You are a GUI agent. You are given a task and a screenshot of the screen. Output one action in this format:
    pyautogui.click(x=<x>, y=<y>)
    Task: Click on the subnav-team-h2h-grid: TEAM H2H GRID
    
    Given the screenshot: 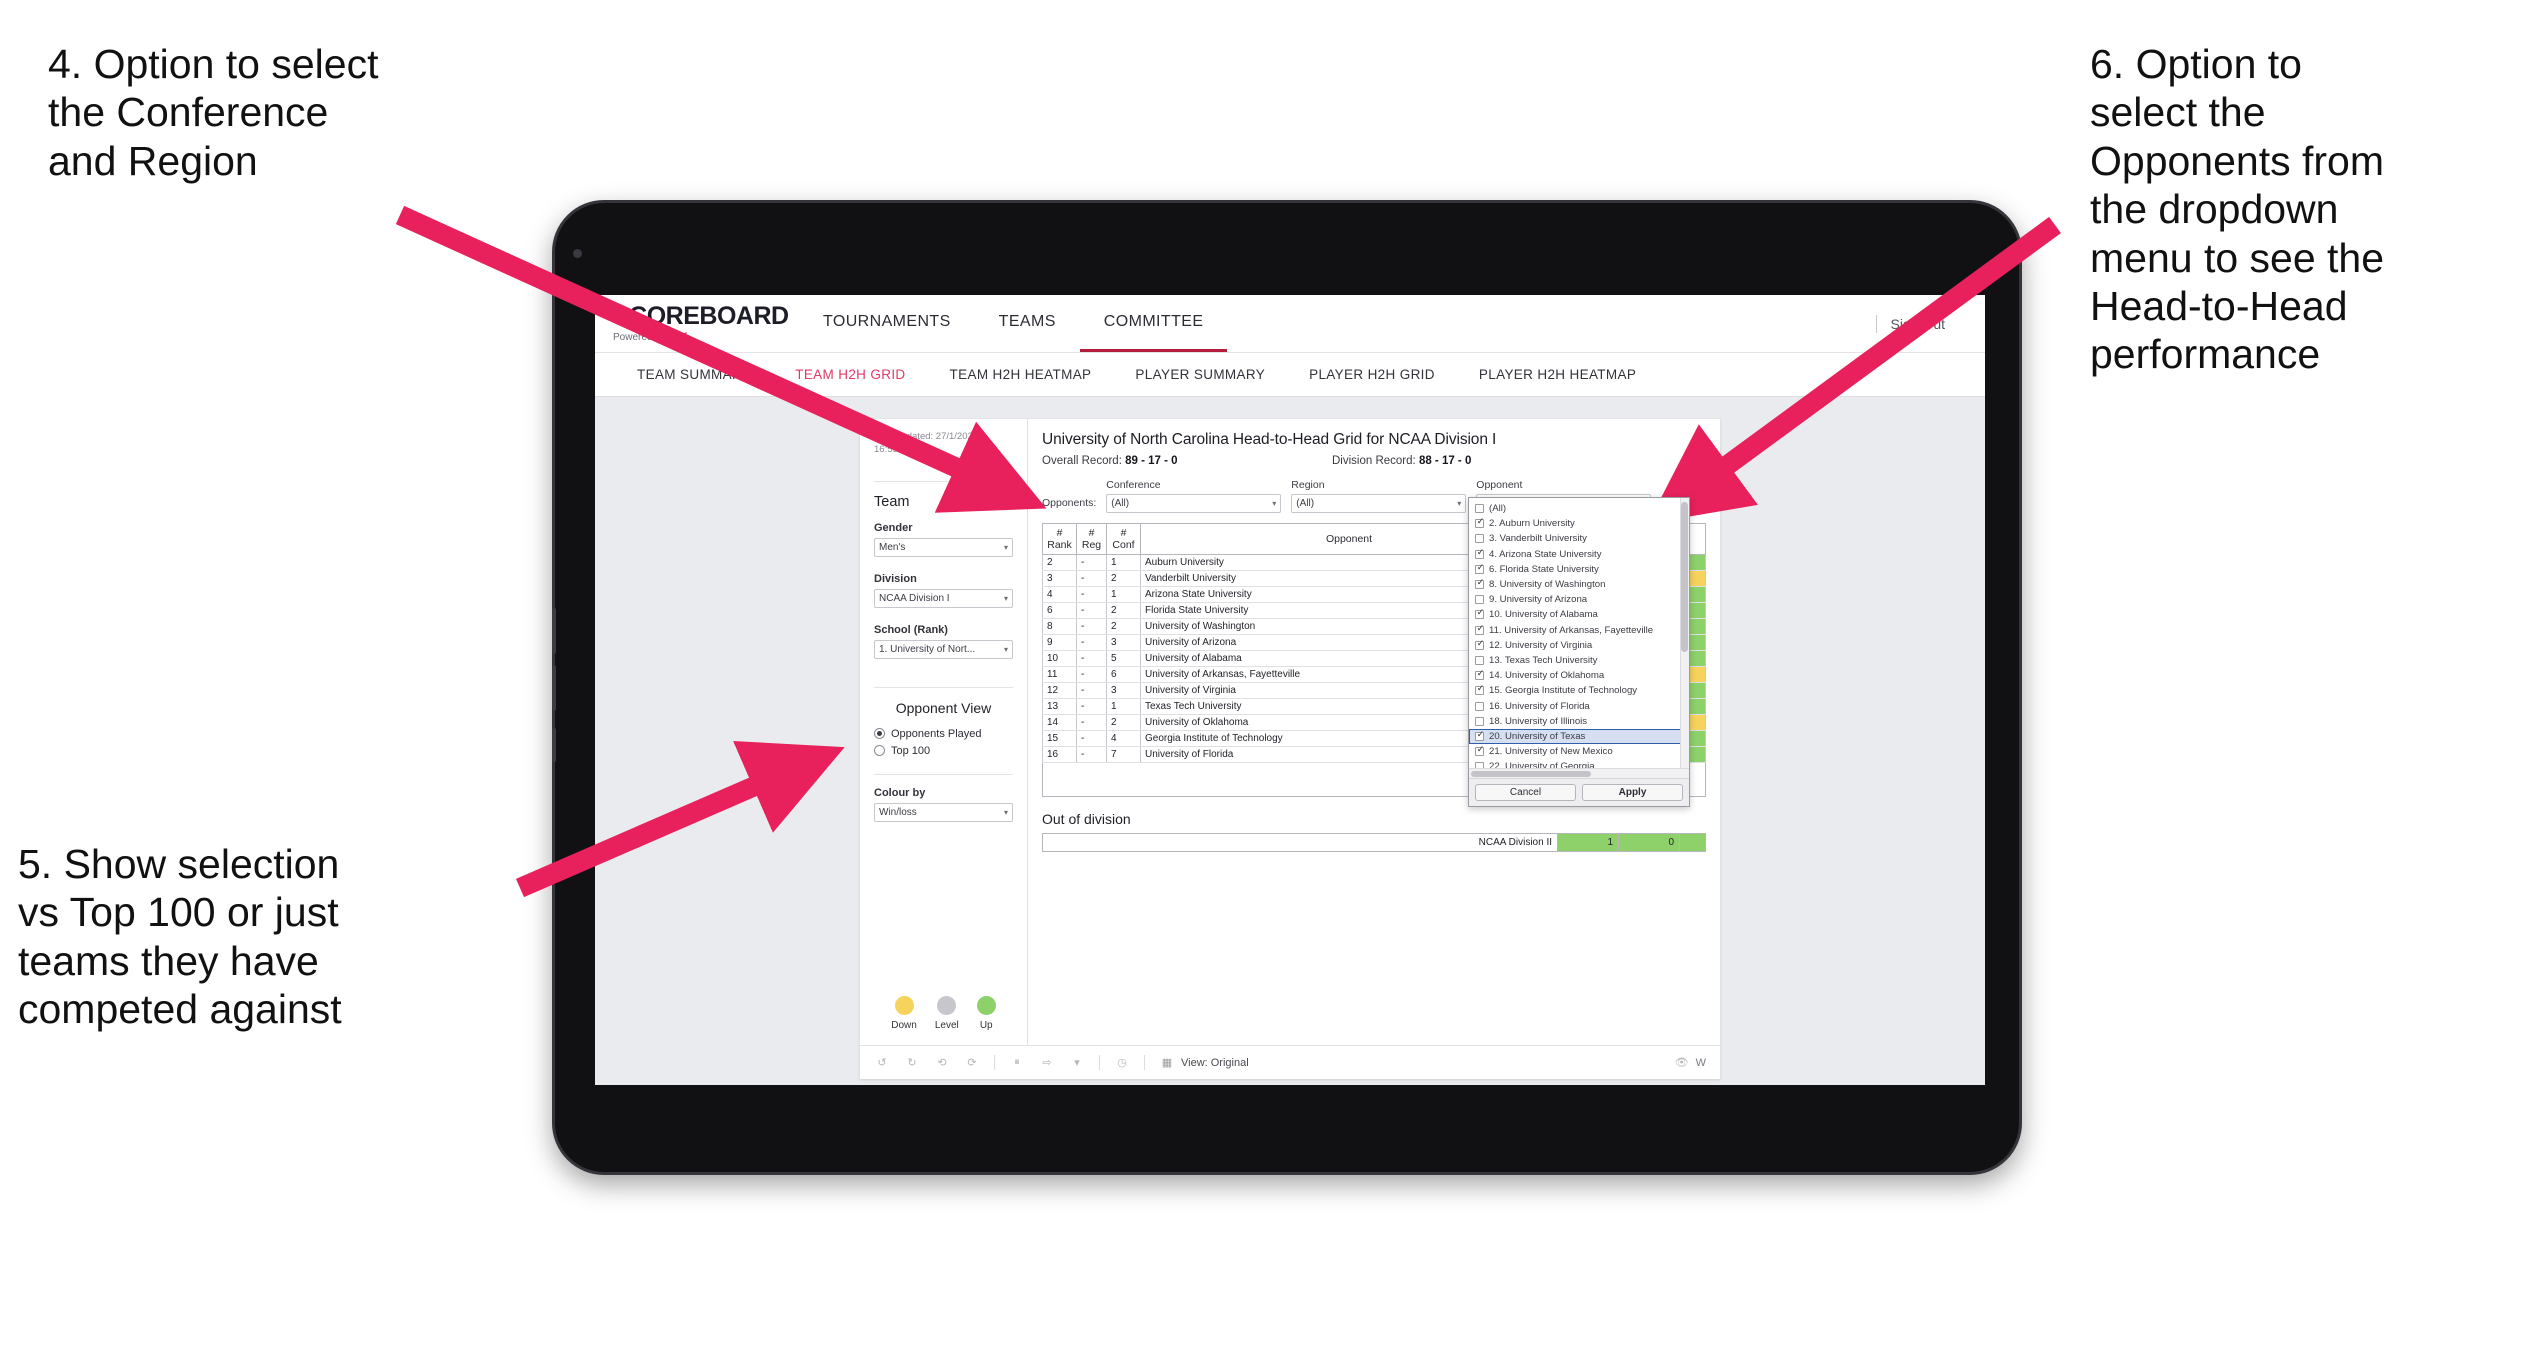 What is the action you would take?
    pyautogui.click(x=850, y=374)
    